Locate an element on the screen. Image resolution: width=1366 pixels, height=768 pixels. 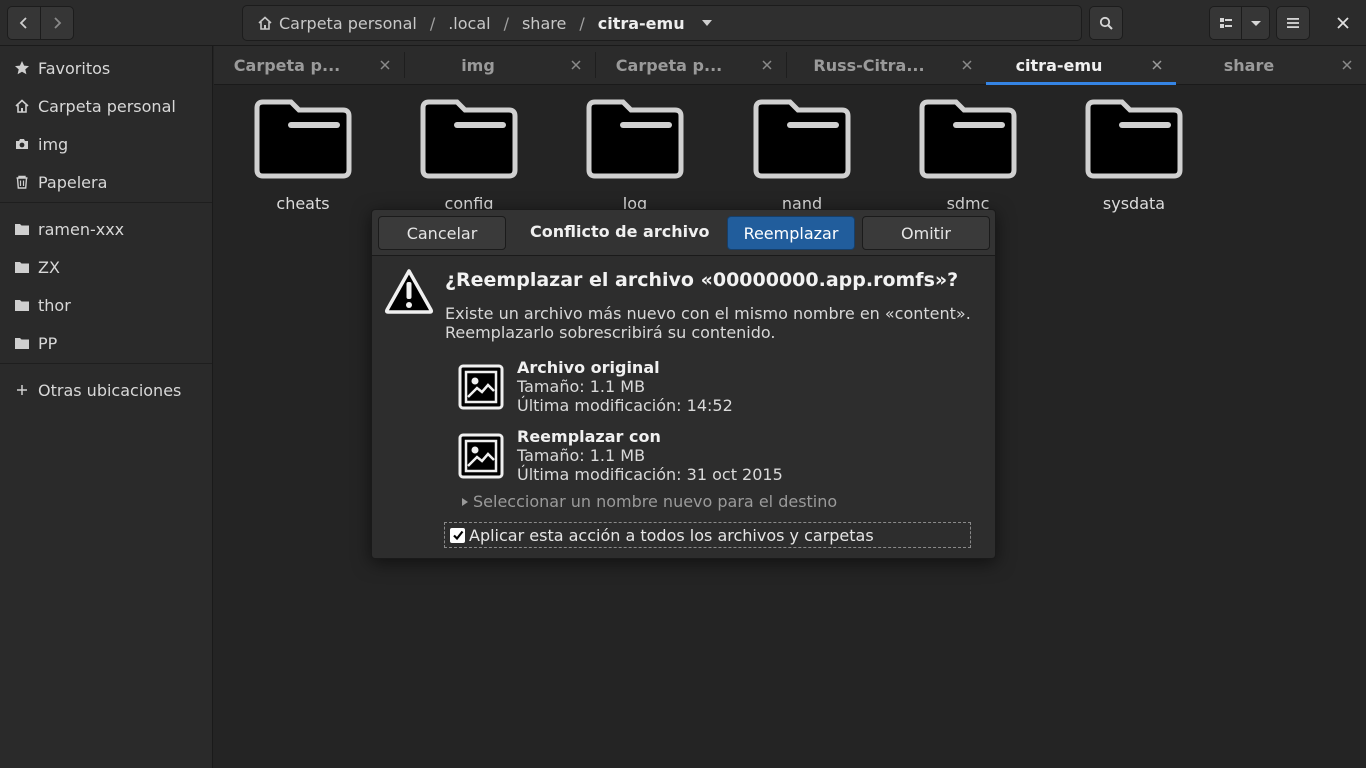
file-item-log: log is located at coordinates (635, 157).